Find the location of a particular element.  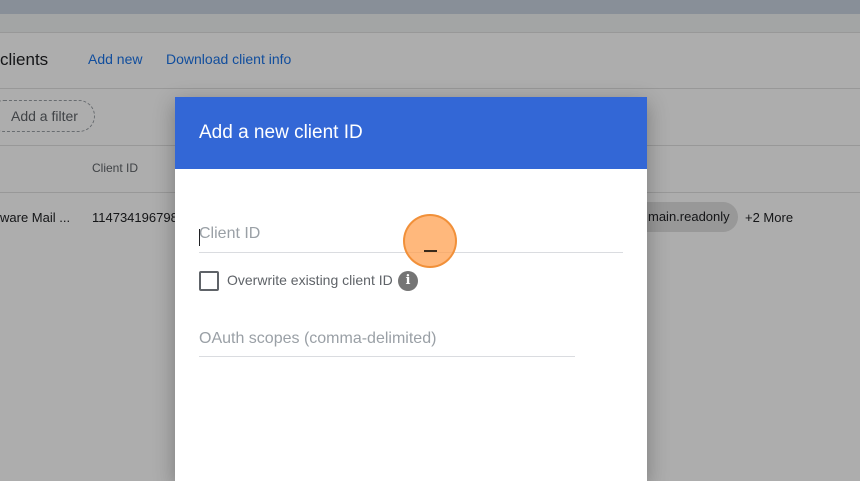

oauth-scopes-field is located at coordinates (387, 343).